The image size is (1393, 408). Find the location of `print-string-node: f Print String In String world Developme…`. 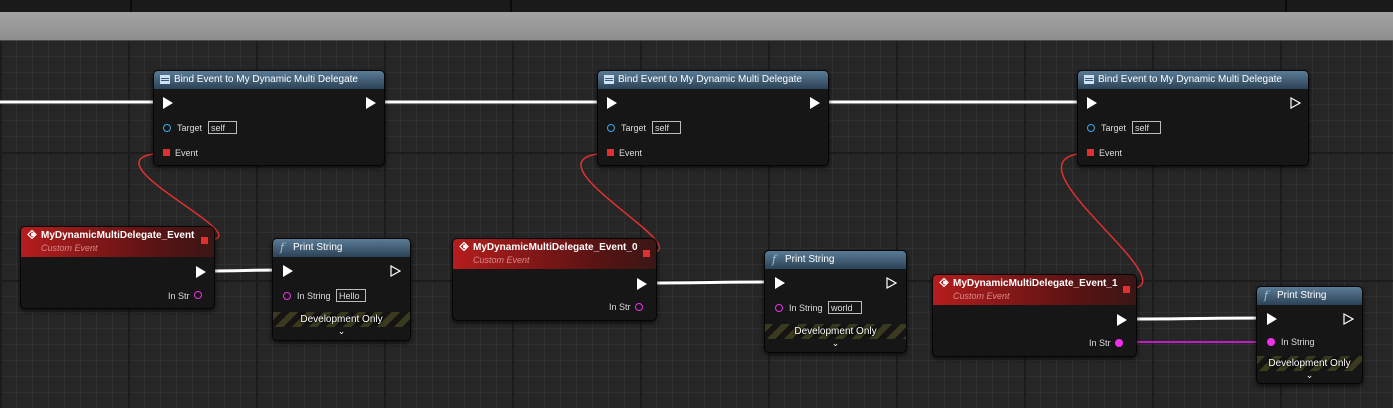

print-string-node: f Print String In String world Developme… is located at coordinates (835, 301).